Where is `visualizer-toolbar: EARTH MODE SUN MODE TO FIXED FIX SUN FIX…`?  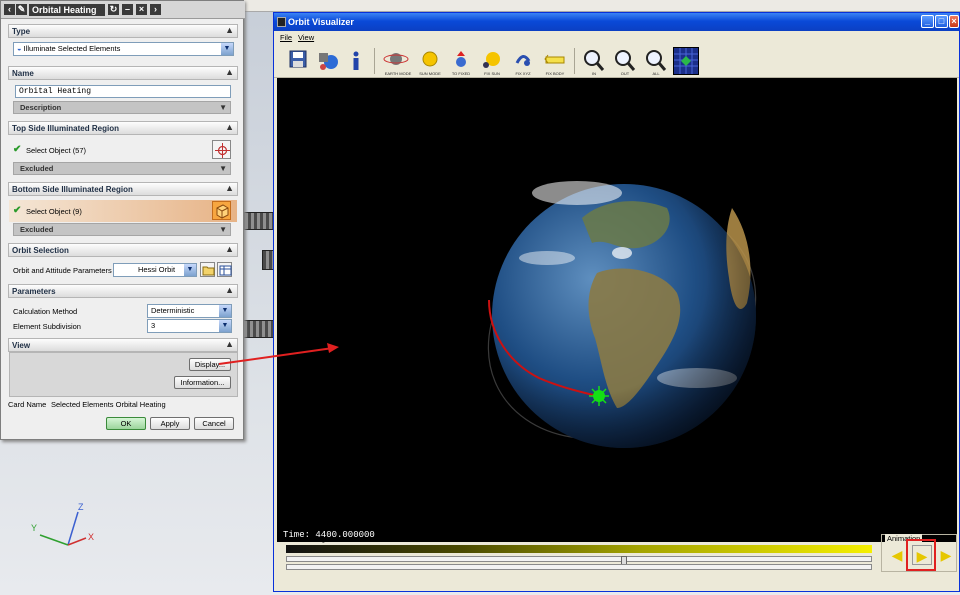
visualizer-toolbar: EARTH MODE SUN MODE TO FIXED FIX SUN FIX… is located at coordinates (616, 61).